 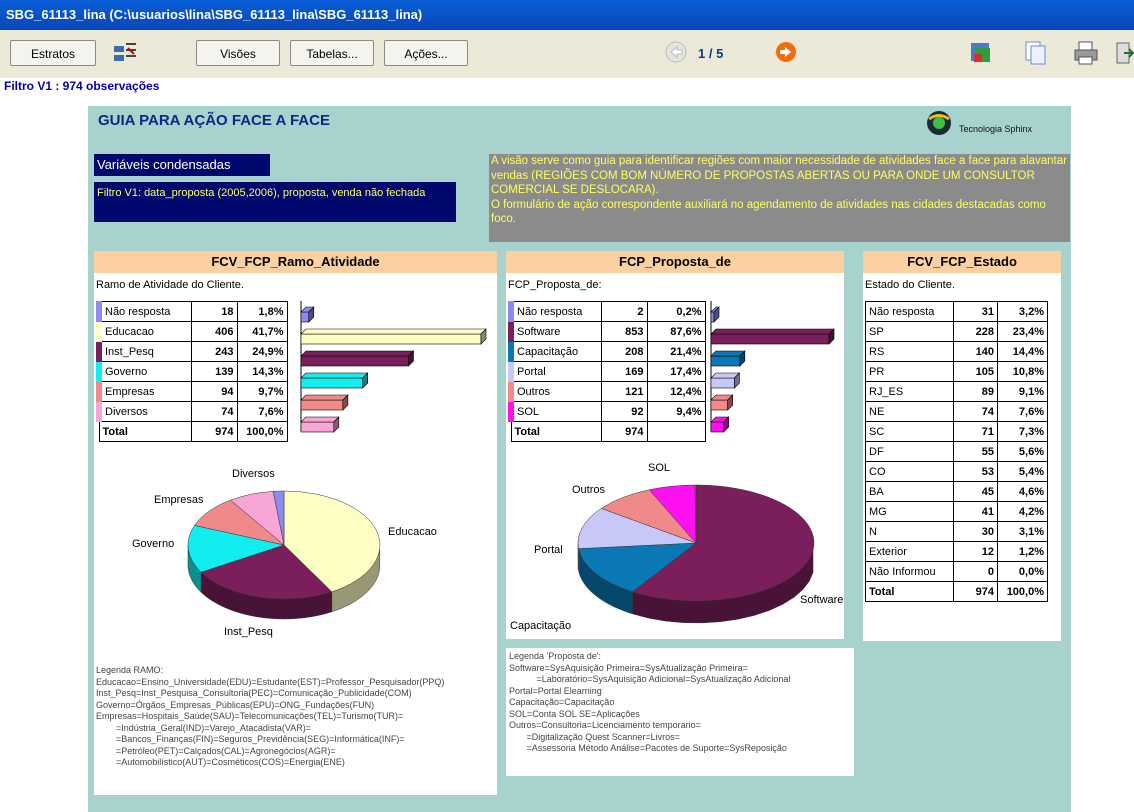 I want to click on estado-table-cell-pct: 5,4%, so click(x=1022, y=471).